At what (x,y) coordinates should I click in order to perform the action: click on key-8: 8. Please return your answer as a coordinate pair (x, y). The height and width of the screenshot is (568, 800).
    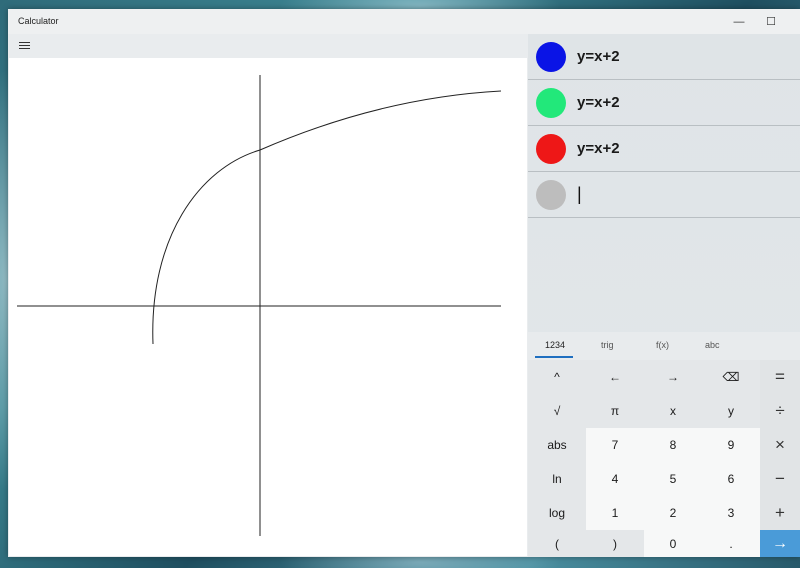
    Looking at the image, I should click on (673, 445).